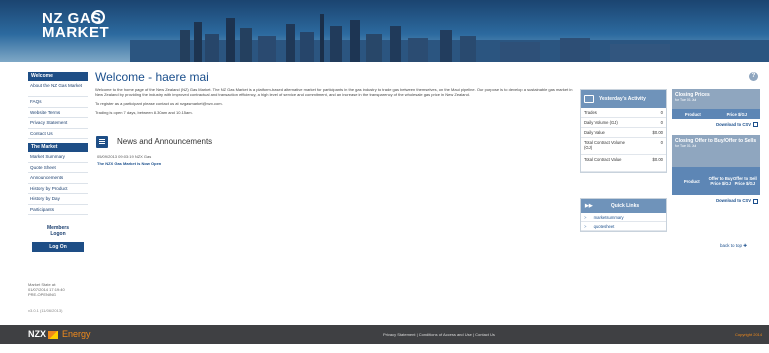  What do you see at coordinates (53, 334) in the screenshot?
I see `nzx-swoosh-icon` at bounding box center [53, 334].